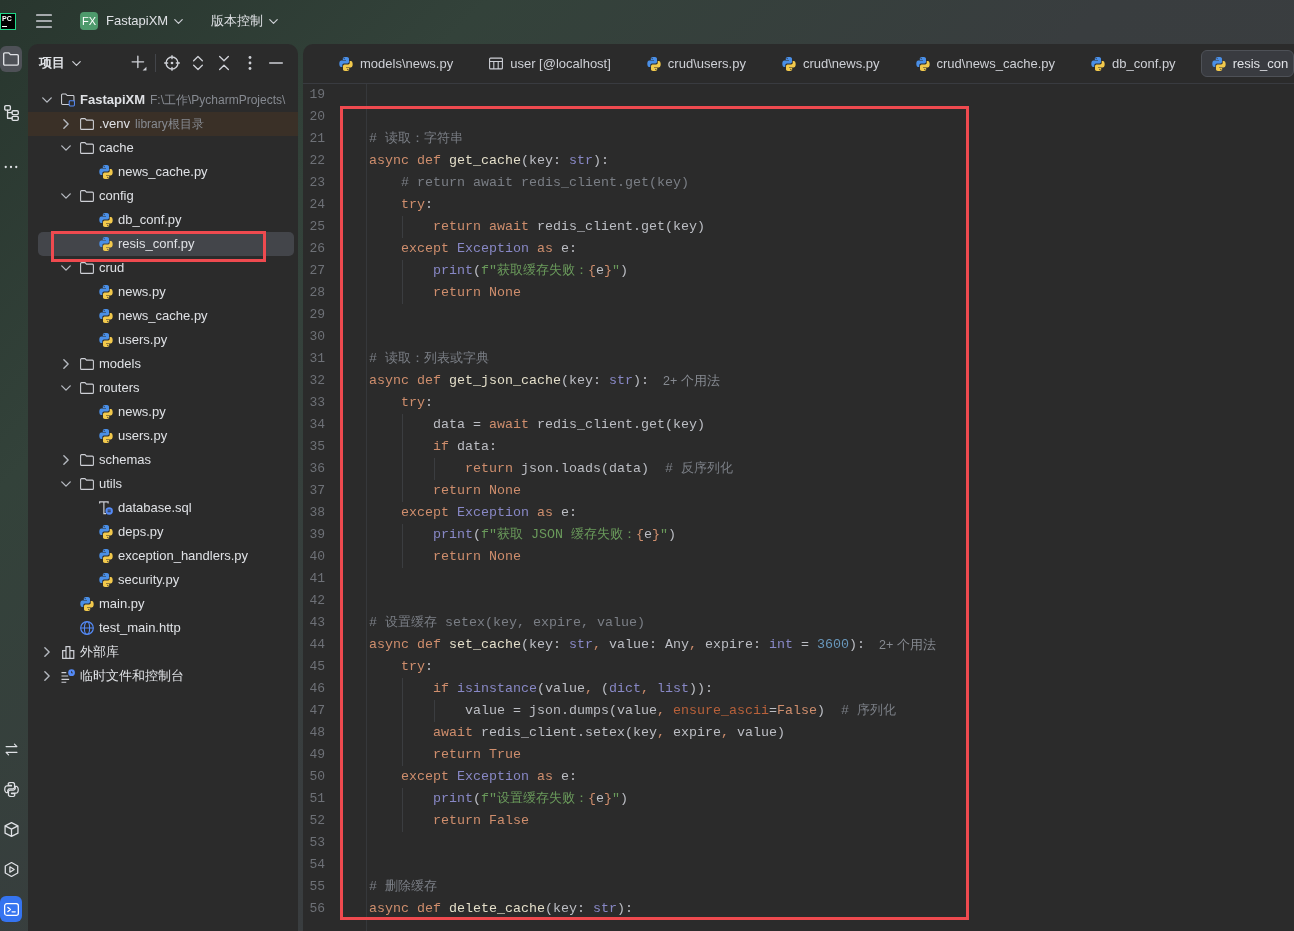 This screenshot has width=1294, height=931. Describe the element at coordinates (830, 63) in the screenshot. I see `editor-tab: crud\news.py` at that location.